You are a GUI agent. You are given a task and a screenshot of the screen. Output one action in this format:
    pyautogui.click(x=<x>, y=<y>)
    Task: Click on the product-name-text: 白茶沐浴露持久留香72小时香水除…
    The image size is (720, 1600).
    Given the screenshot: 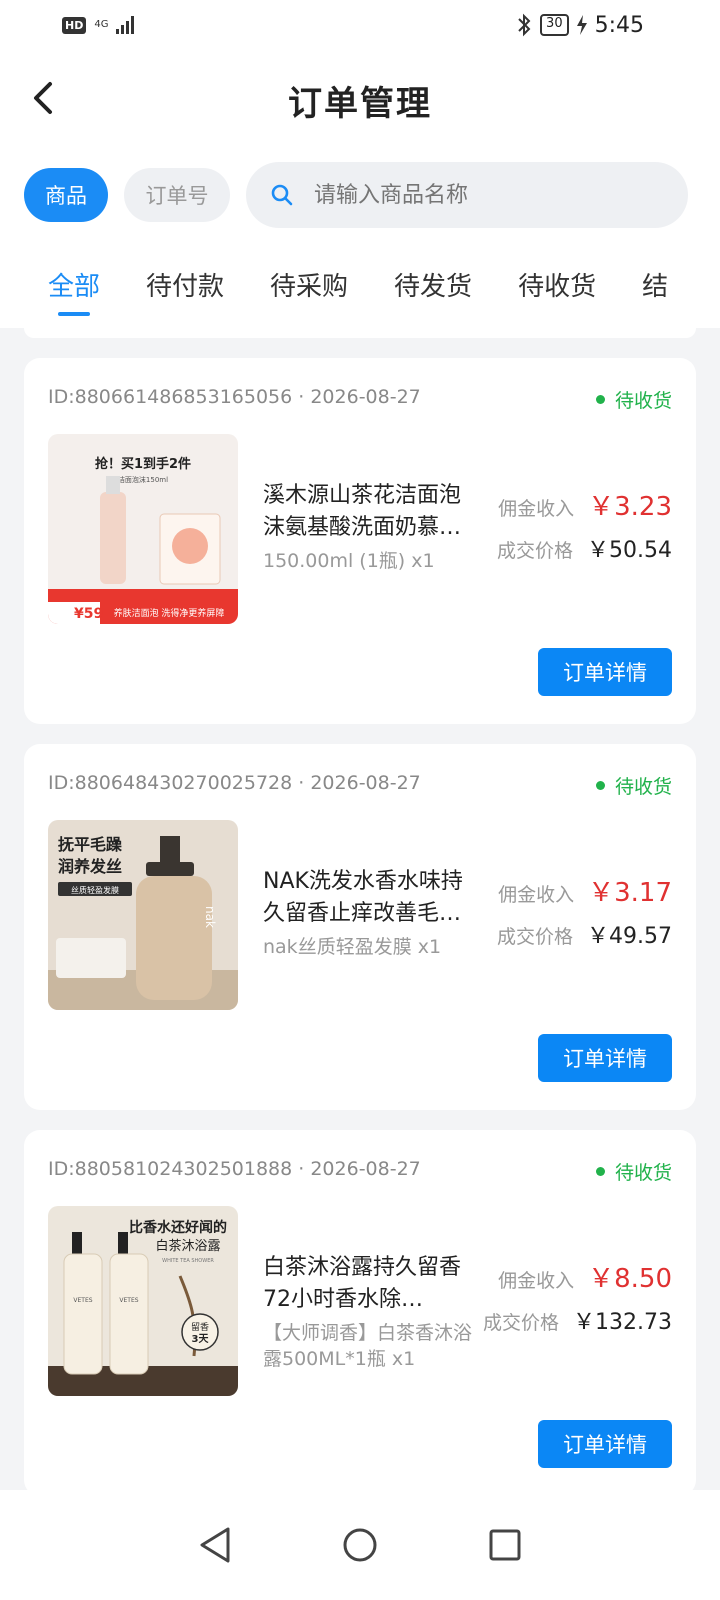 What is the action you would take?
    pyautogui.click(x=362, y=1283)
    